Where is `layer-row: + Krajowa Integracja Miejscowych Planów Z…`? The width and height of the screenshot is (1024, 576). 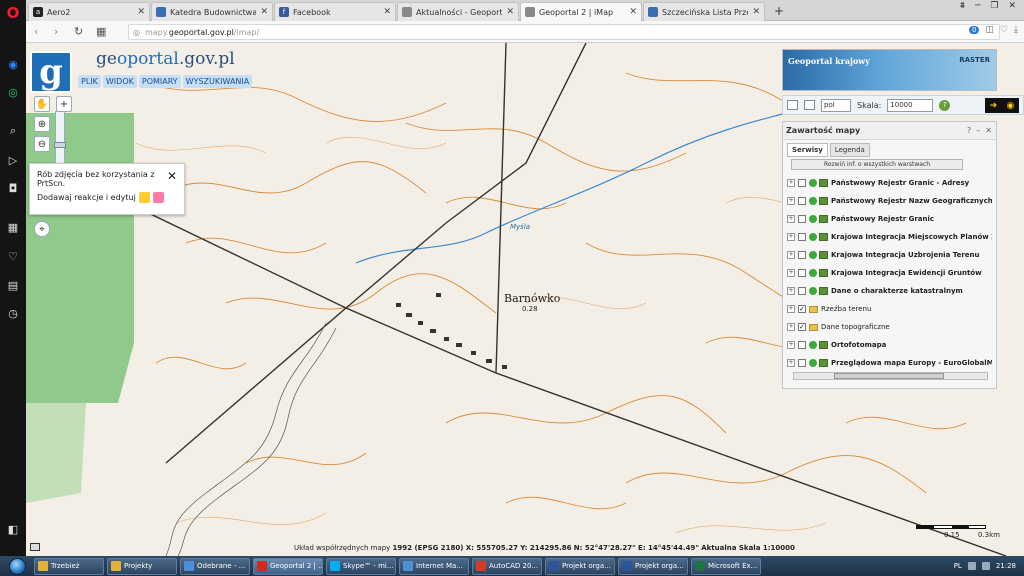 layer-row: + Krajowa Integracja Miejscowych Planów Z… is located at coordinates (889, 237).